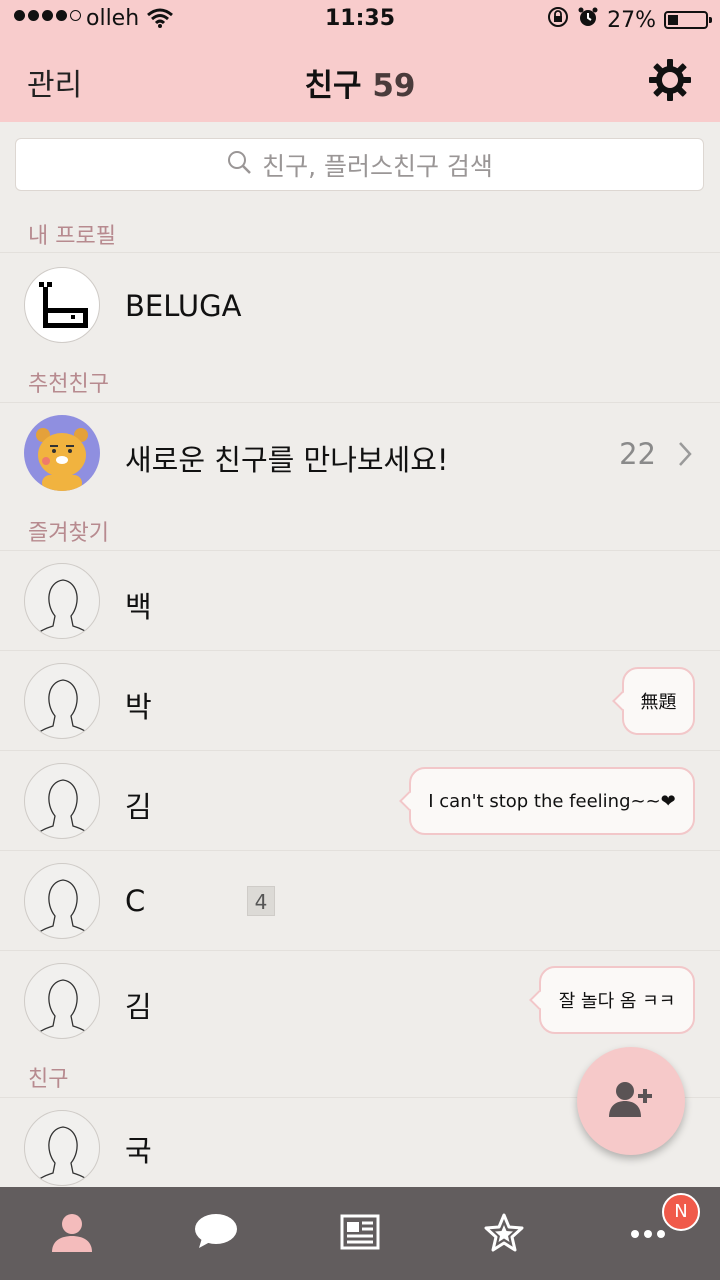 The image size is (720, 1280). Describe the element at coordinates (360, 302) in the screenshot. I see `my-profile-row: BELUGA` at that location.